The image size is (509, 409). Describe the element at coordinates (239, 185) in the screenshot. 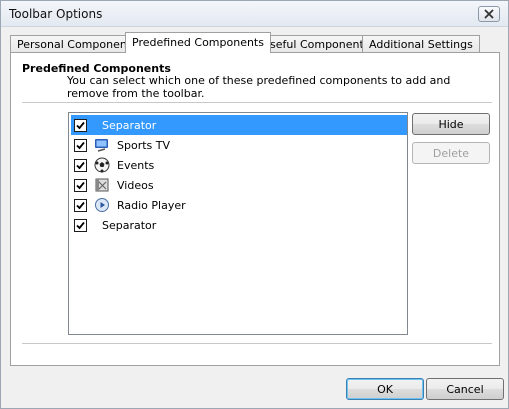

I see `list-item-videos: Videos` at that location.